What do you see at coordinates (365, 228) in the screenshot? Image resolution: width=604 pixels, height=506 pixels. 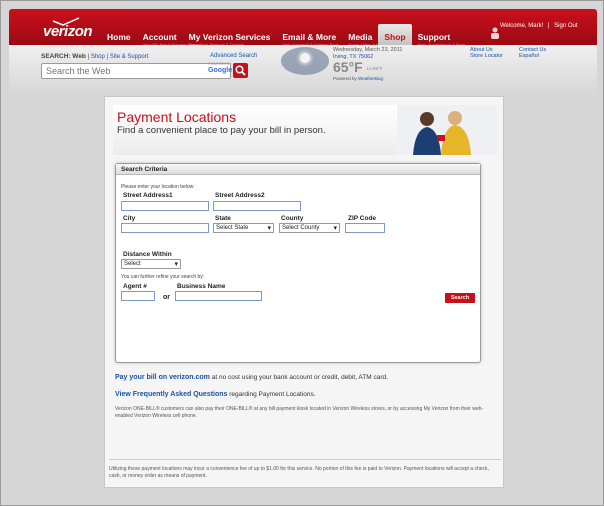 I see `zip-input` at bounding box center [365, 228].